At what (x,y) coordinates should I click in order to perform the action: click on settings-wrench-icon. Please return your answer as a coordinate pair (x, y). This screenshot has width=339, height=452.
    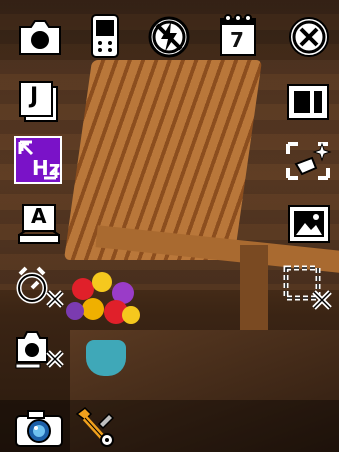
    Looking at the image, I should click on (93, 426).